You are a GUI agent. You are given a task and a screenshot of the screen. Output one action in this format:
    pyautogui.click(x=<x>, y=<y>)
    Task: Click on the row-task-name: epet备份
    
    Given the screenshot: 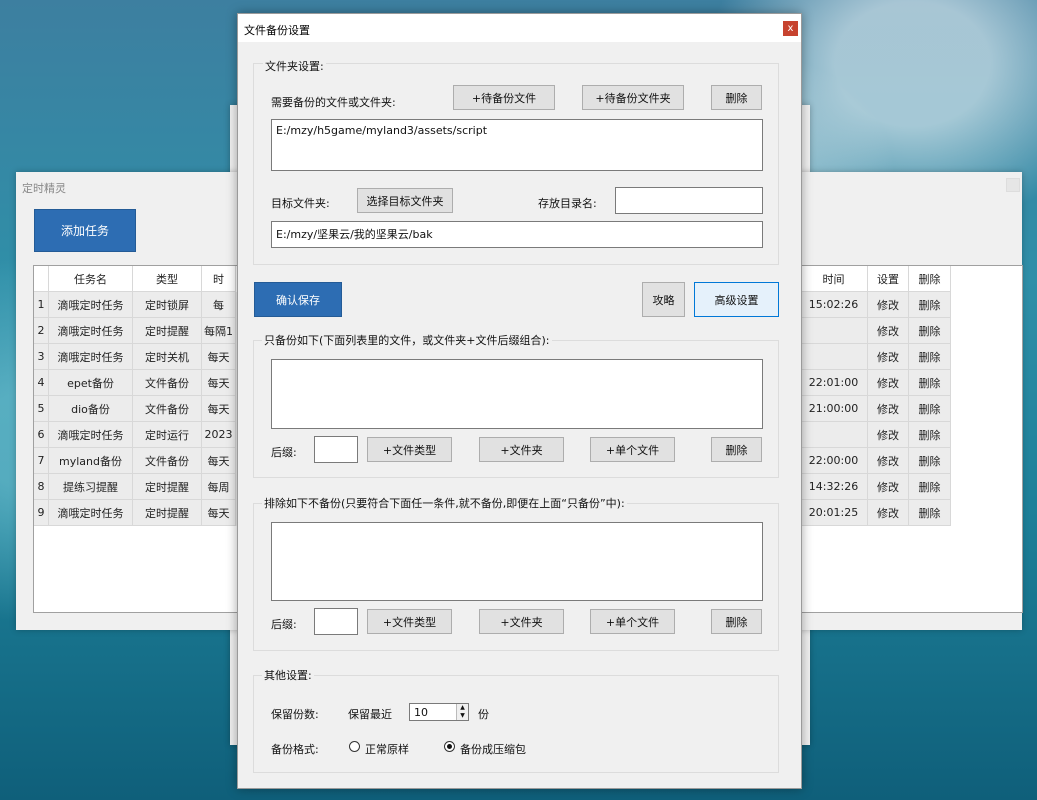 What is the action you would take?
    pyautogui.click(x=91, y=383)
    